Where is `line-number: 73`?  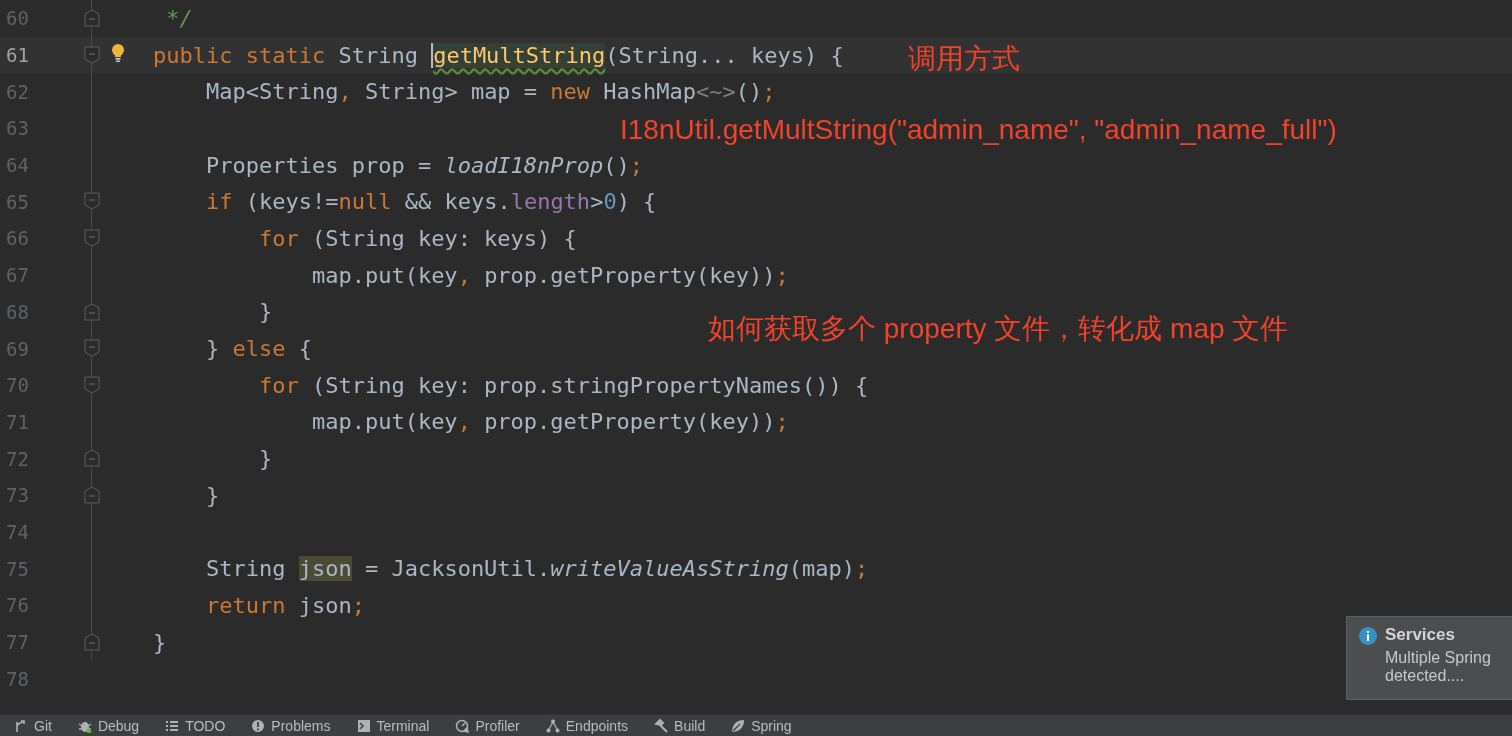 line-number: 73 is located at coordinates (17, 495).